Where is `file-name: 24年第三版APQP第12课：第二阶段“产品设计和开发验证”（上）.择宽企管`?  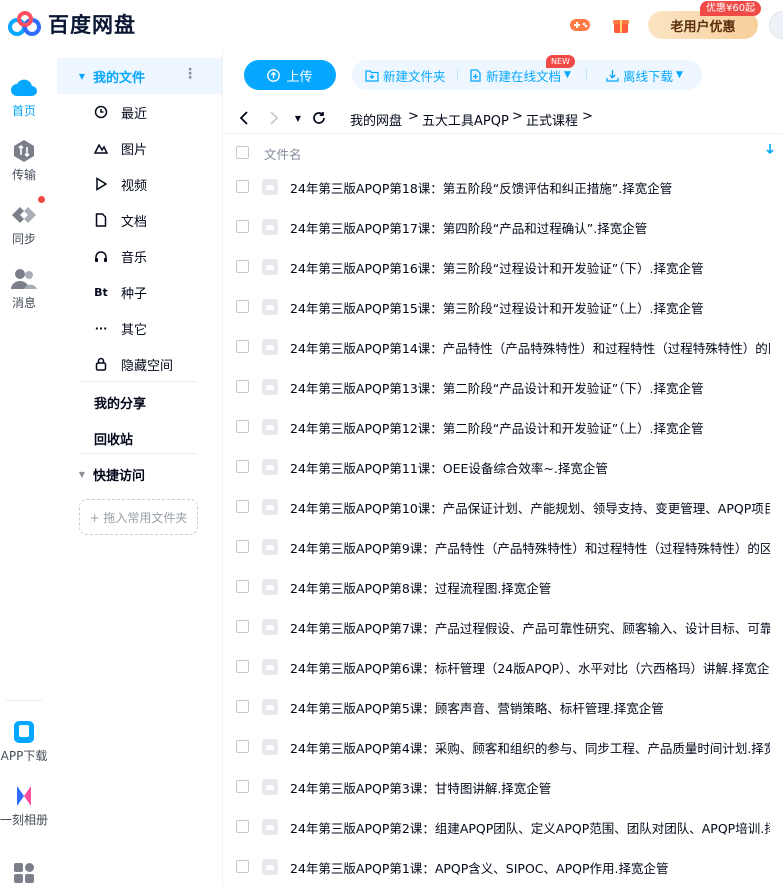
file-name: 24年第三版APQP第12课：第二阶段“产品设计和开发验证”（上）.择宽企管 is located at coordinates (530, 427).